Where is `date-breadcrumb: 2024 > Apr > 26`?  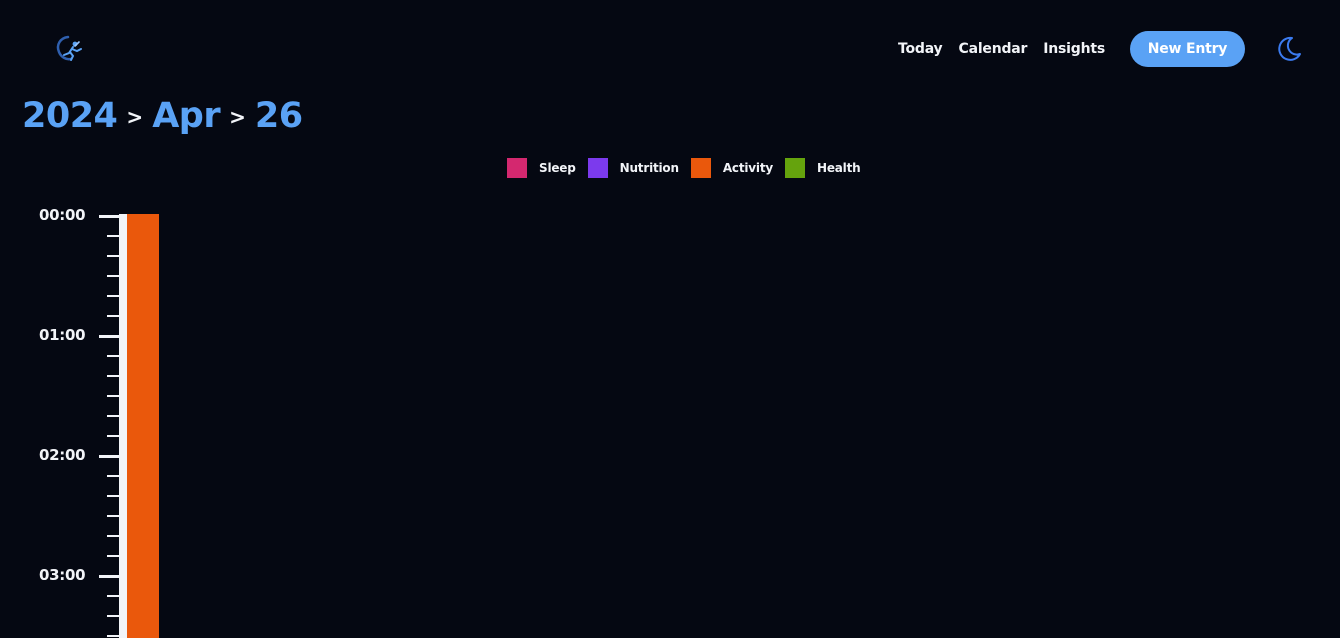 date-breadcrumb: 2024 > Apr > 26 is located at coordinates (162, 116).